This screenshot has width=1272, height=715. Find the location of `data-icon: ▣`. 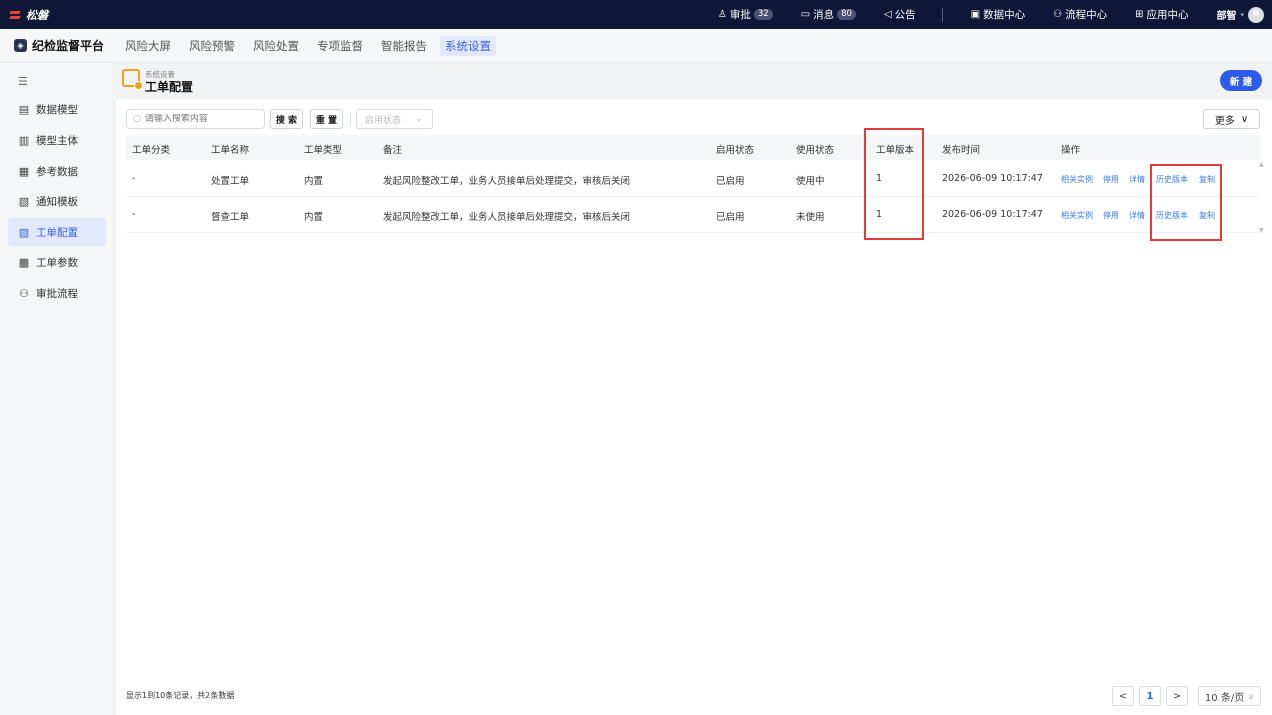

data-icon: ▣ is located at coordinates (975, 14).